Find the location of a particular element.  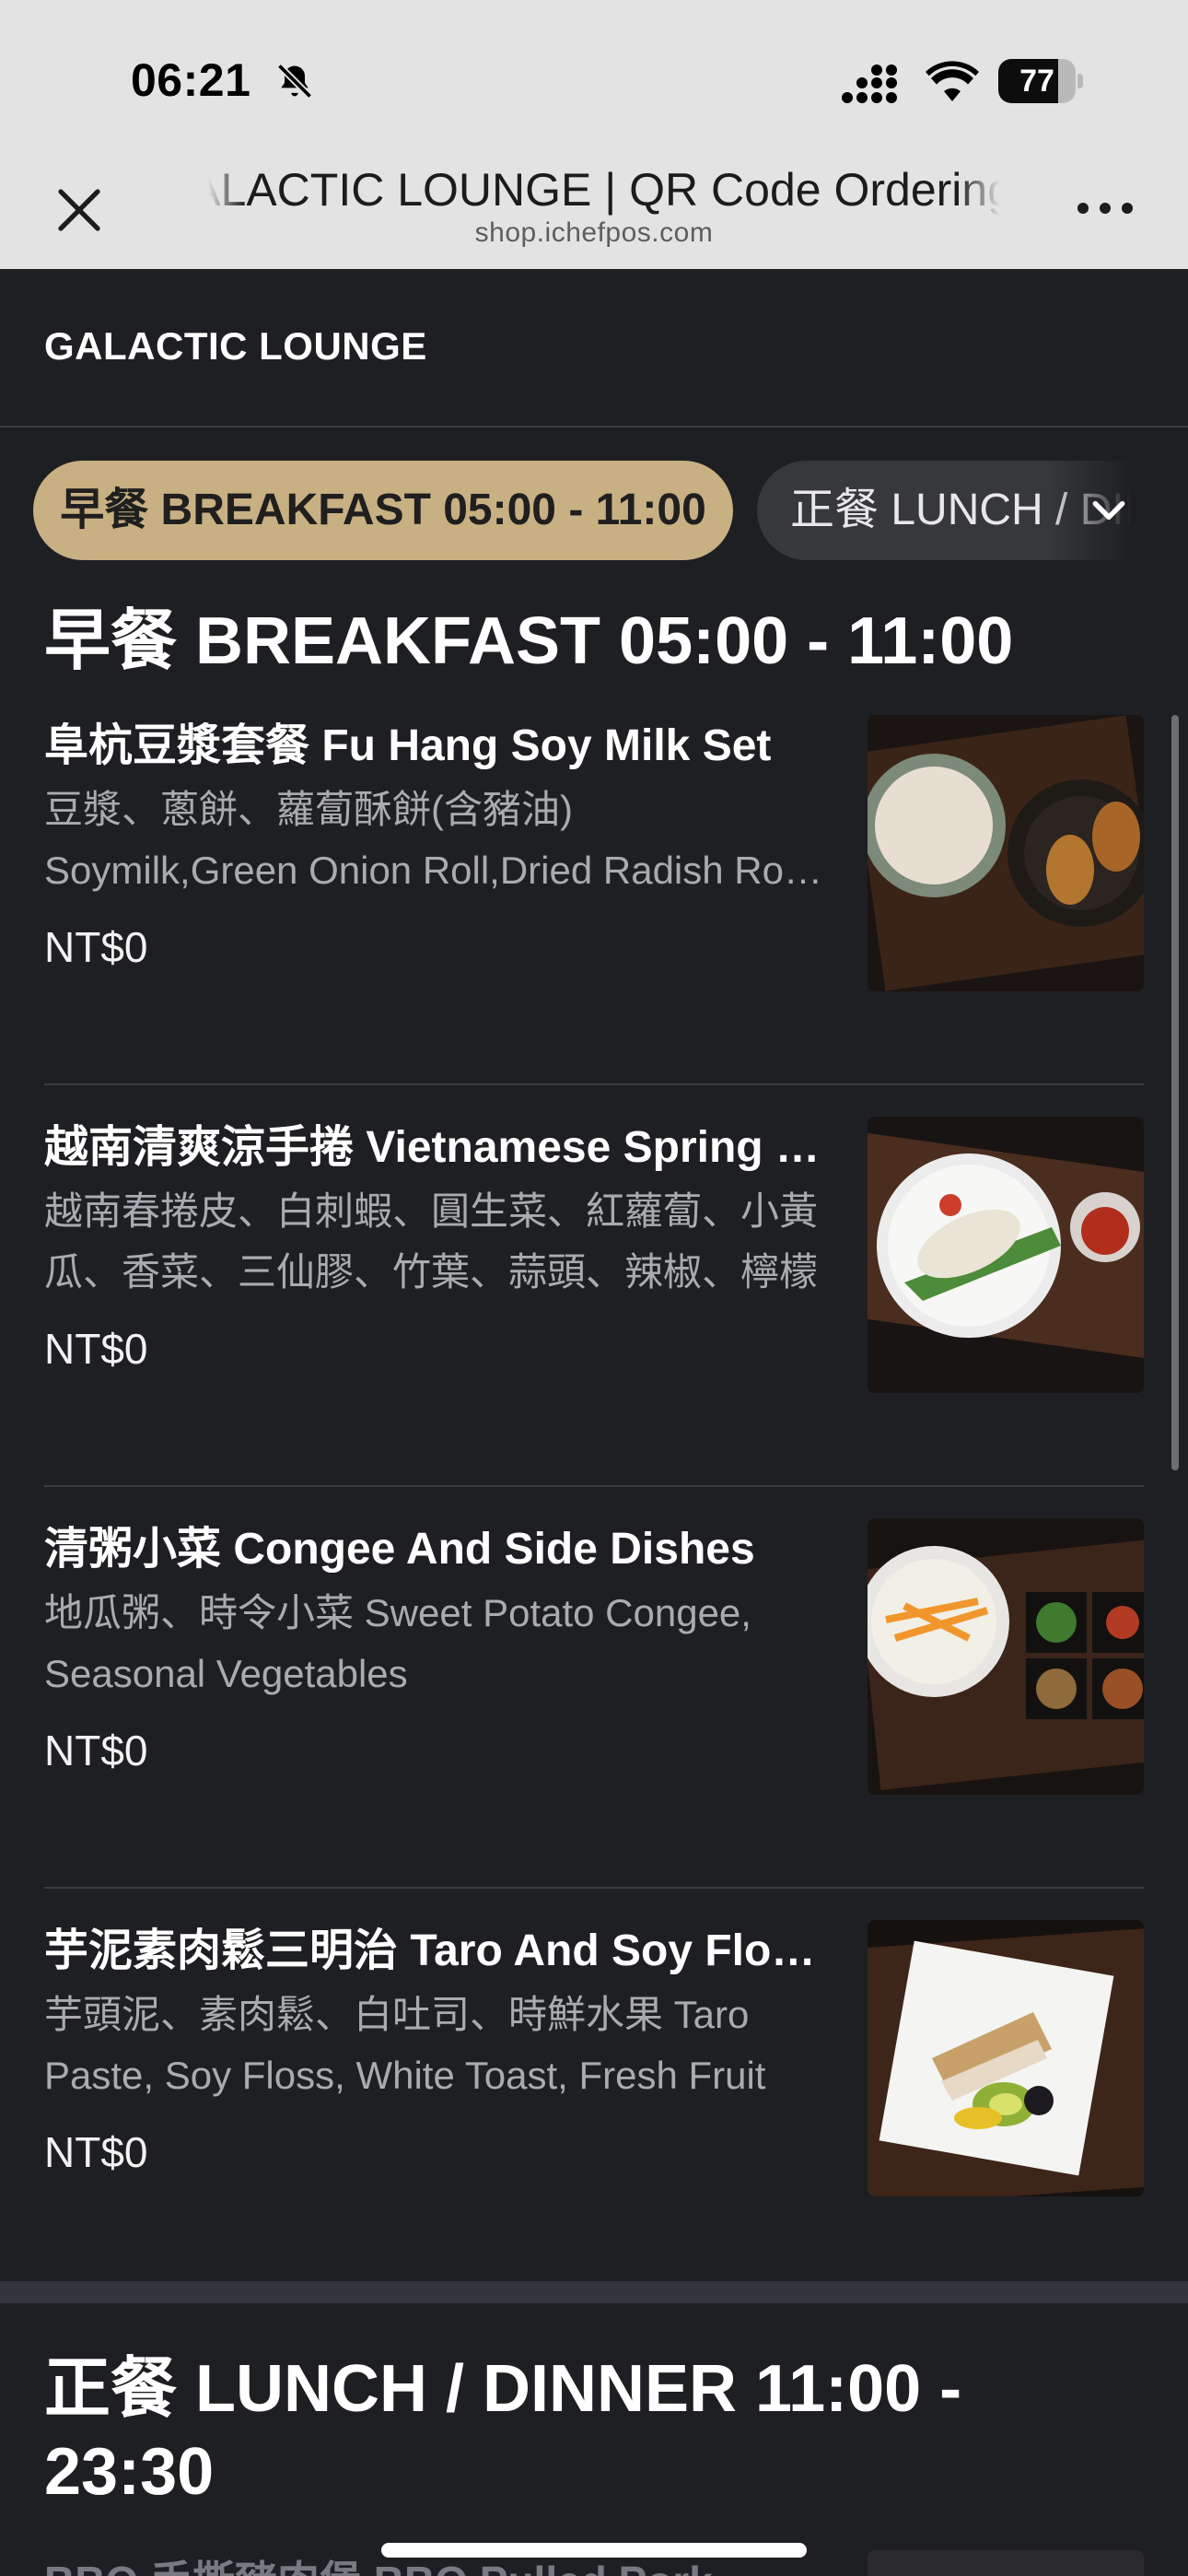

browser-domain: shop.ichefpos.com is located at coordinates (594, 232).